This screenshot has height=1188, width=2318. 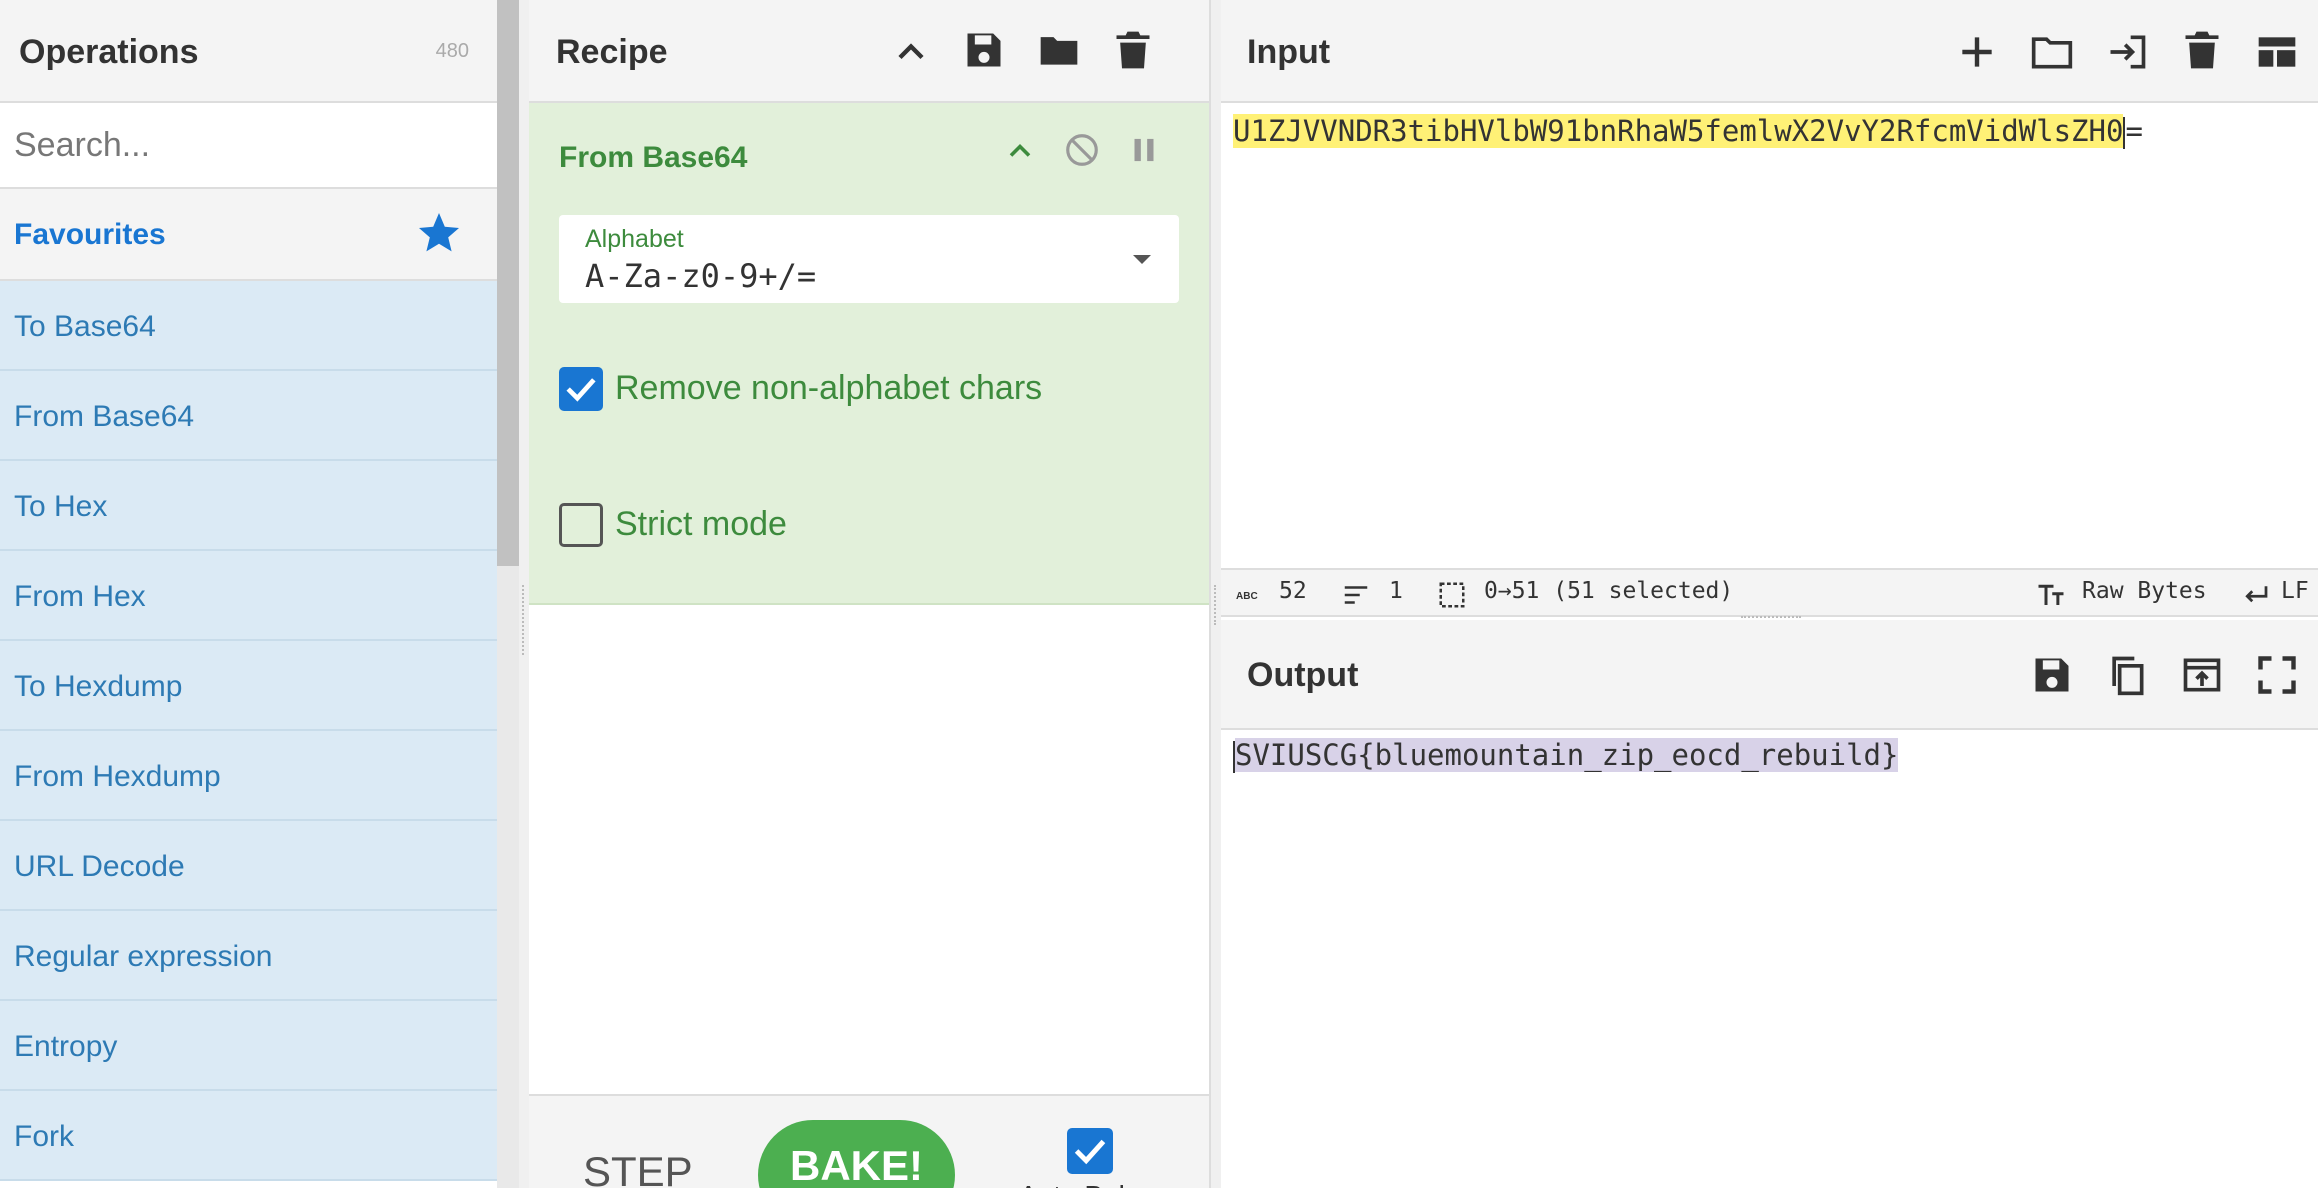 What do you see at coordinates (99, 866) in the screenshot?
I see `operation-label: URL Decode` at bounding box center [99, 866].